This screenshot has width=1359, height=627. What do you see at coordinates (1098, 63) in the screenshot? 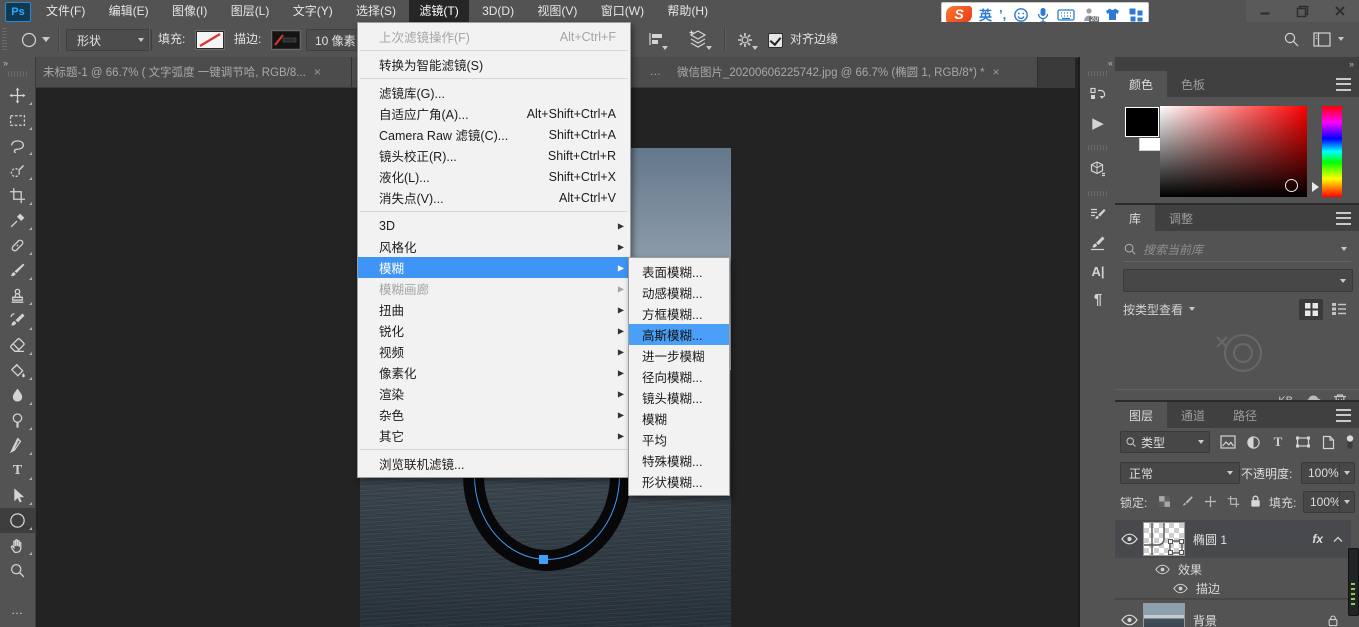
I see `dock-expand-arrows: ‹‹` at bounding box center [1098, 63].